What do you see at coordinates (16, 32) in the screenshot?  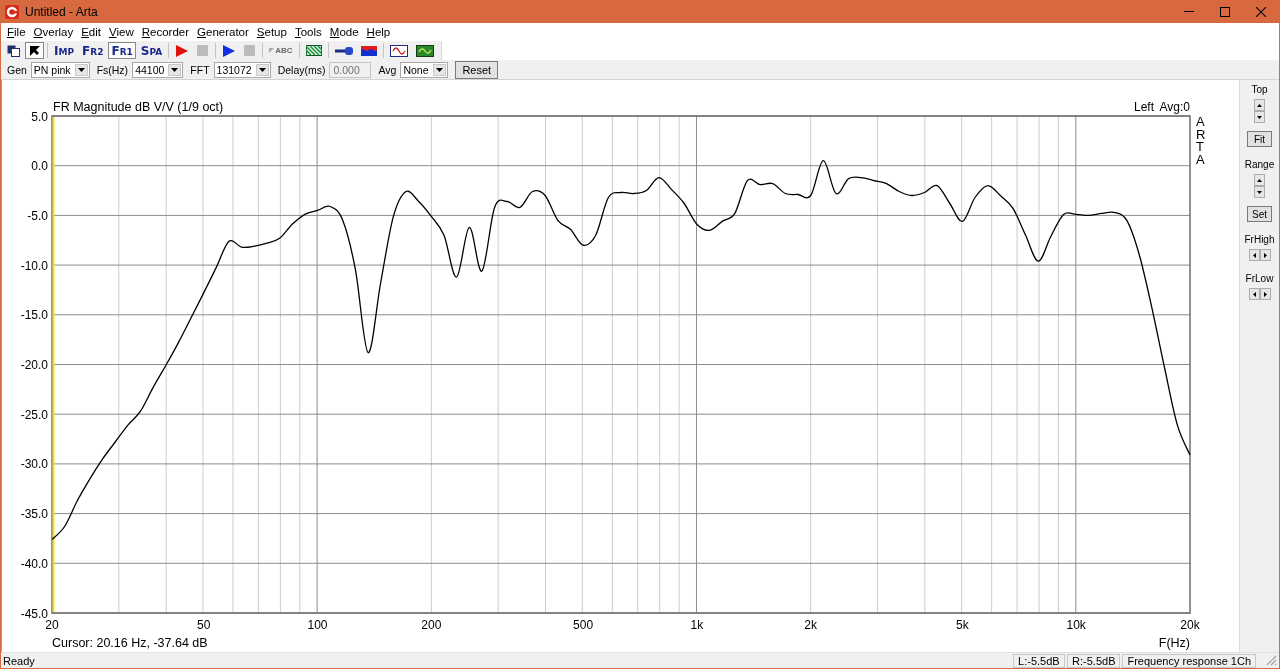 I see `menu-item: File` at bounding box center [16, 32].